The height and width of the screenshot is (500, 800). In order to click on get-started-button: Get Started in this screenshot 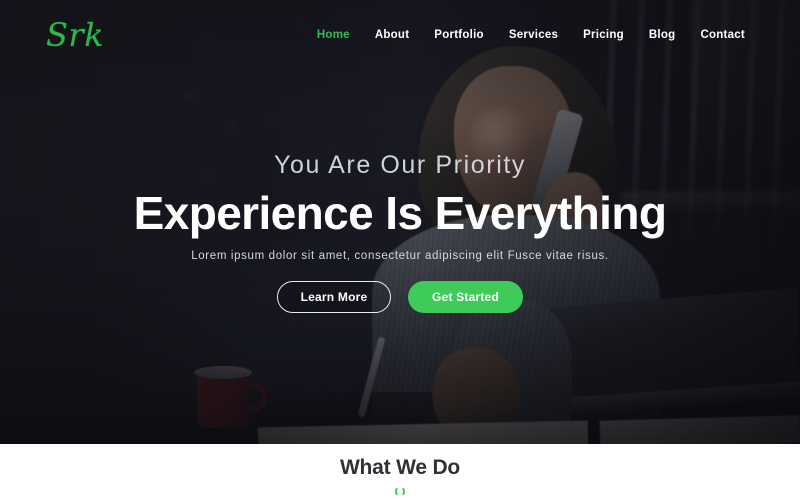, I will do `click(465, 297)`.